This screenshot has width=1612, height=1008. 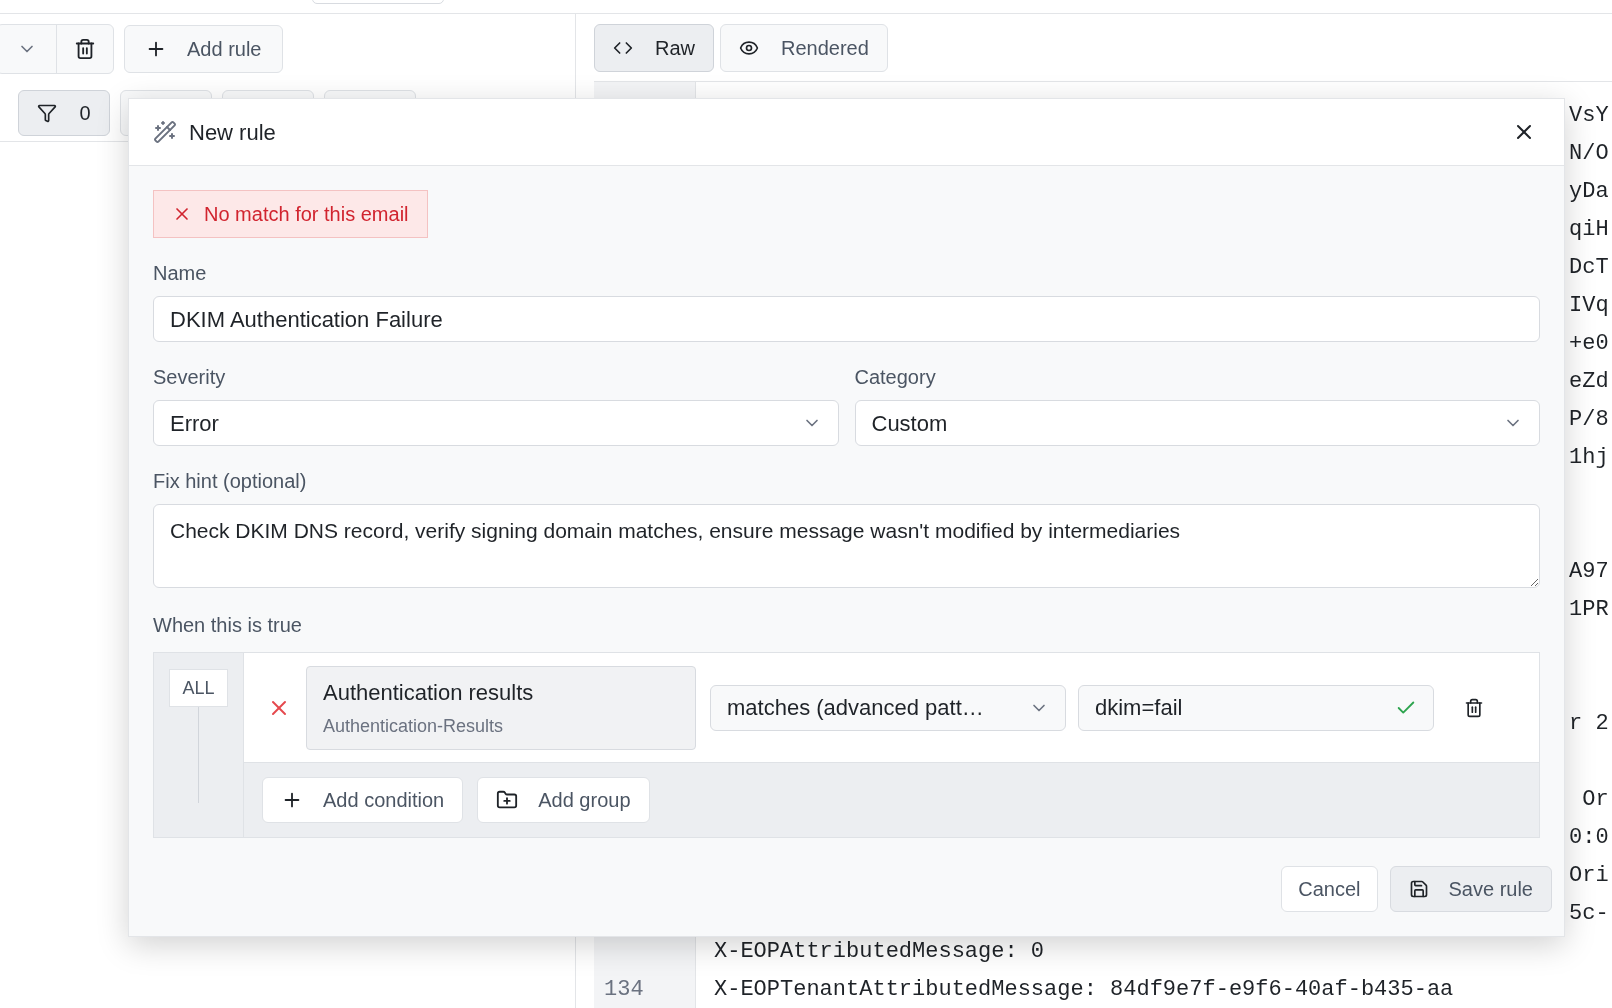 I want to click on line-number: 134, so click(x=624, y=989).